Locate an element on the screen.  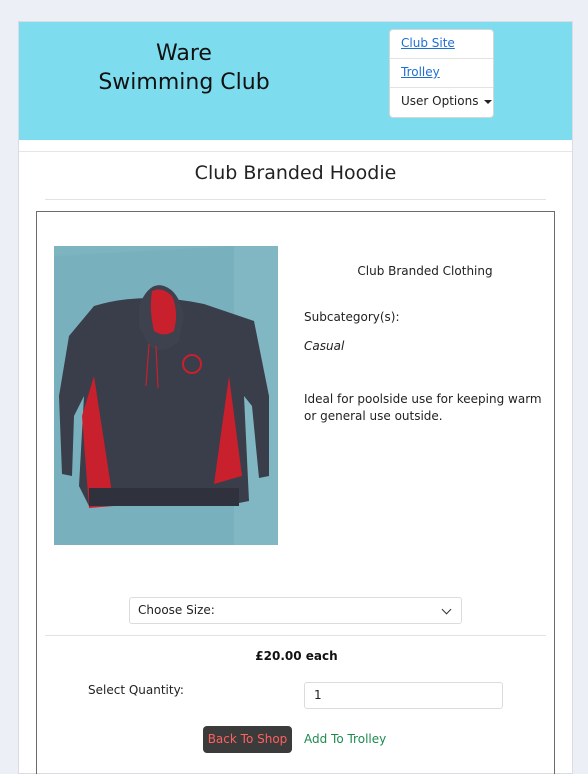
brand-line-2: Swimming Club is located at coordinates (184, 82).